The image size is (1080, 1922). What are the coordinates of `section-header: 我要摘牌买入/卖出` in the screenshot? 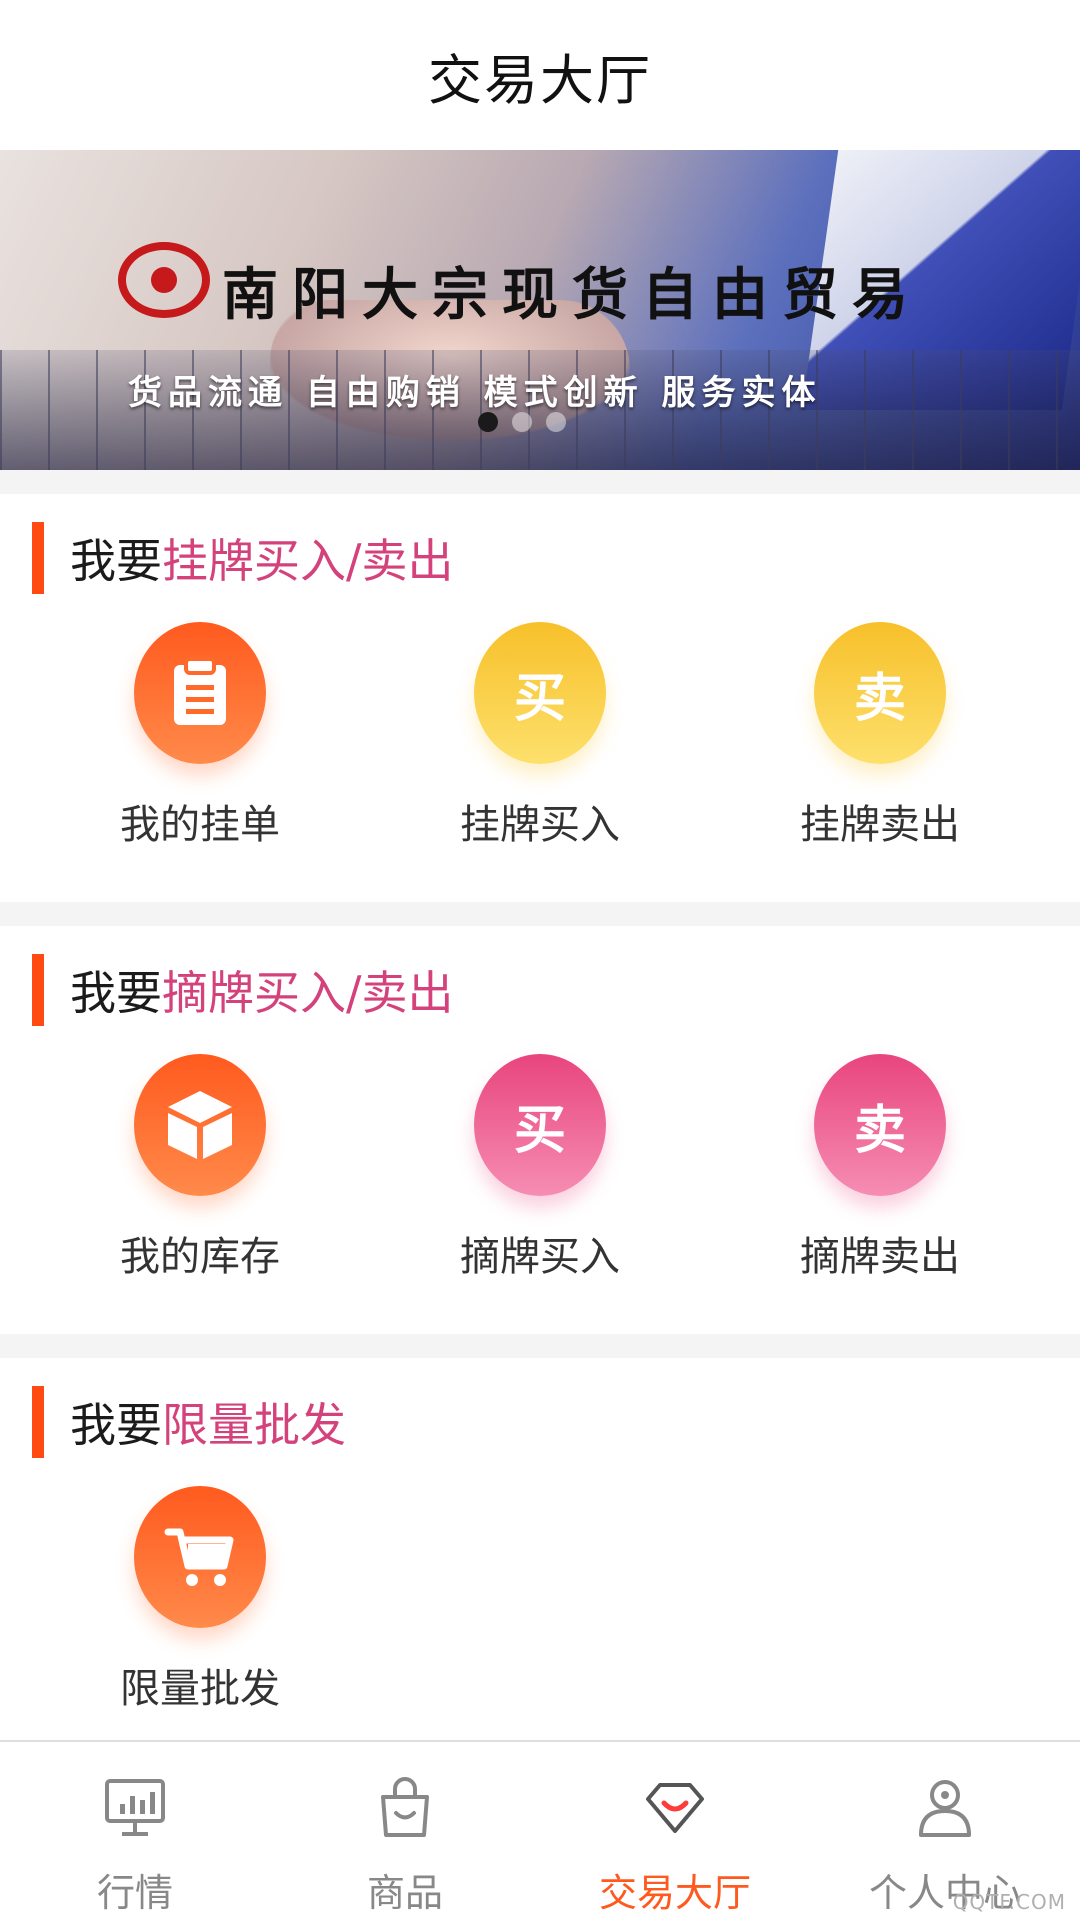 It's located at (227, 990).